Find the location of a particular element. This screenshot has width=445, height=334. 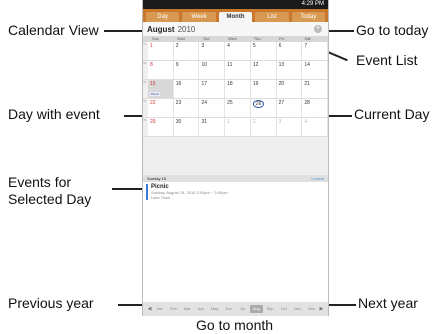

day-cell: 10 is located at coordinates (212, 70).